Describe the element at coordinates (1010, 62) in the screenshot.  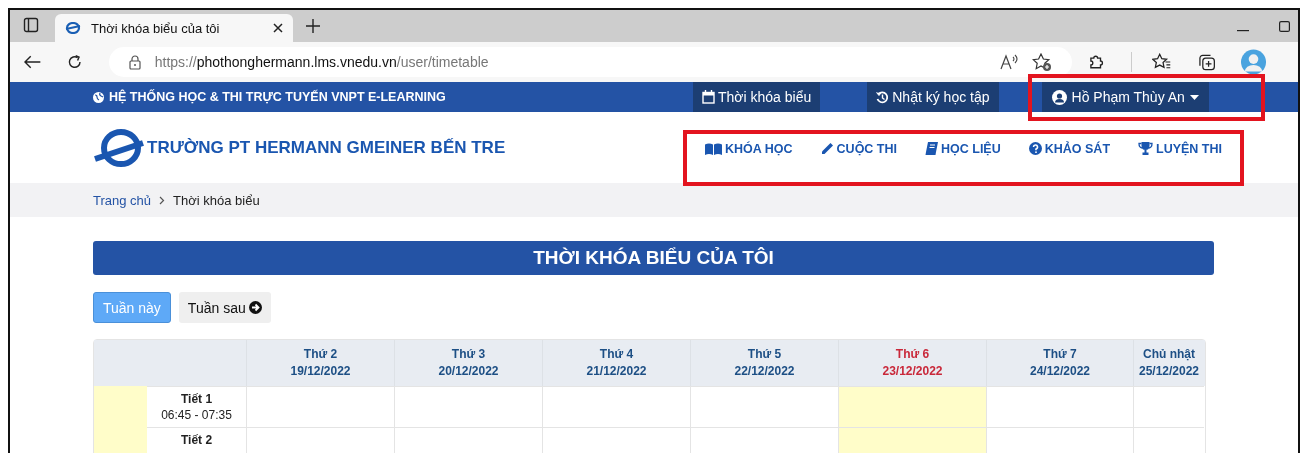
I see `read-aloud-icon` at that location.